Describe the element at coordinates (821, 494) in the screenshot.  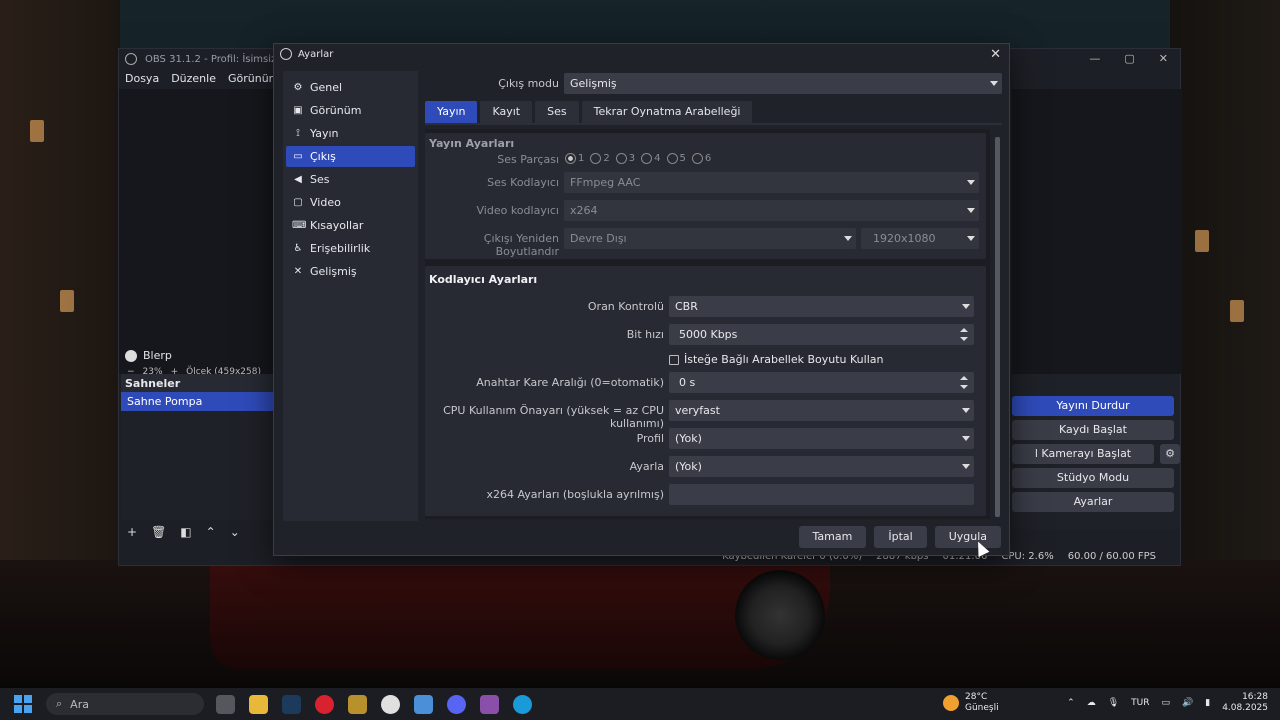
I see `x264-options-input` at that location.